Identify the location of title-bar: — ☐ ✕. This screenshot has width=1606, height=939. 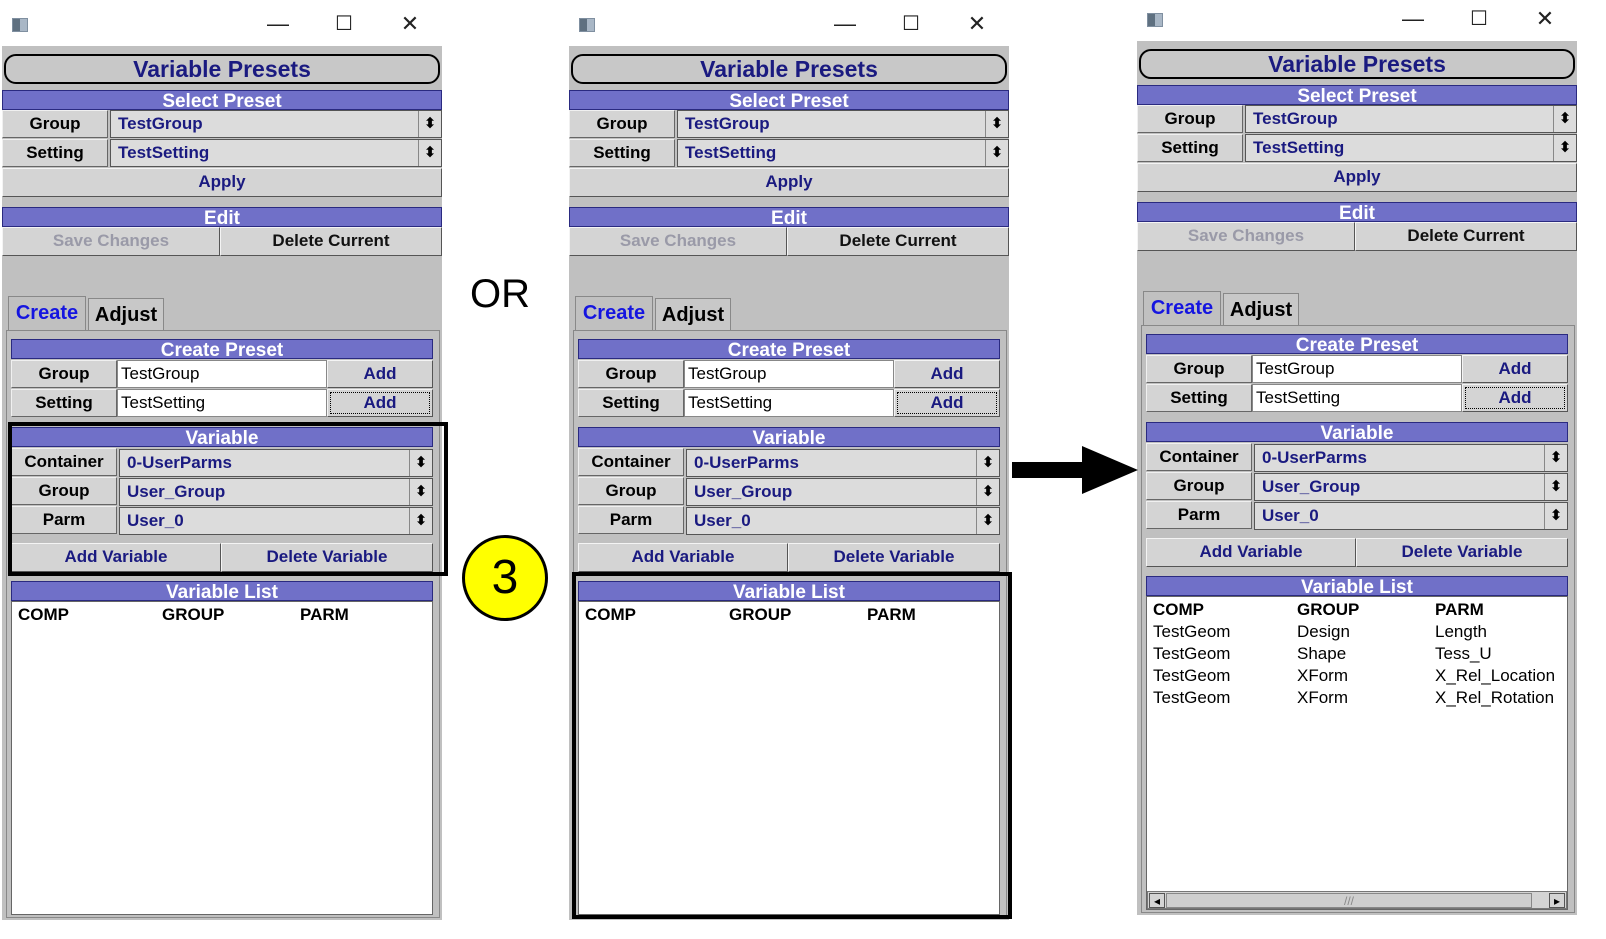
(1357, 20).